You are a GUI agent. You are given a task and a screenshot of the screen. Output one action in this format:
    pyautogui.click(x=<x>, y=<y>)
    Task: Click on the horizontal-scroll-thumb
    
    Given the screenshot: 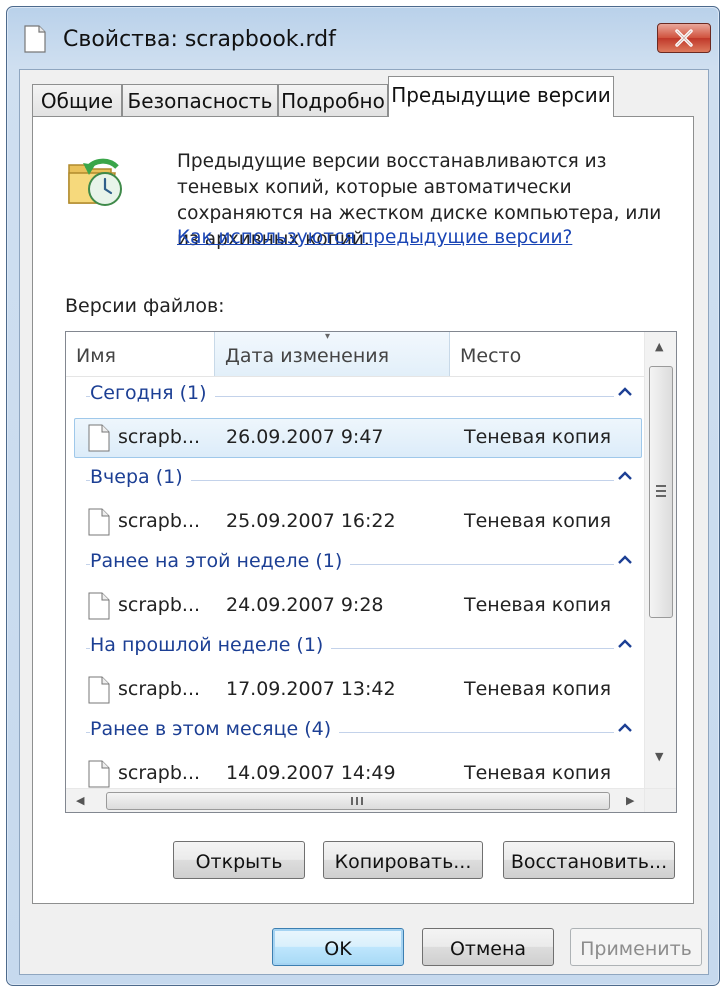 What is the action you would take?
    pyautogui.click(x=358, y=801)
    